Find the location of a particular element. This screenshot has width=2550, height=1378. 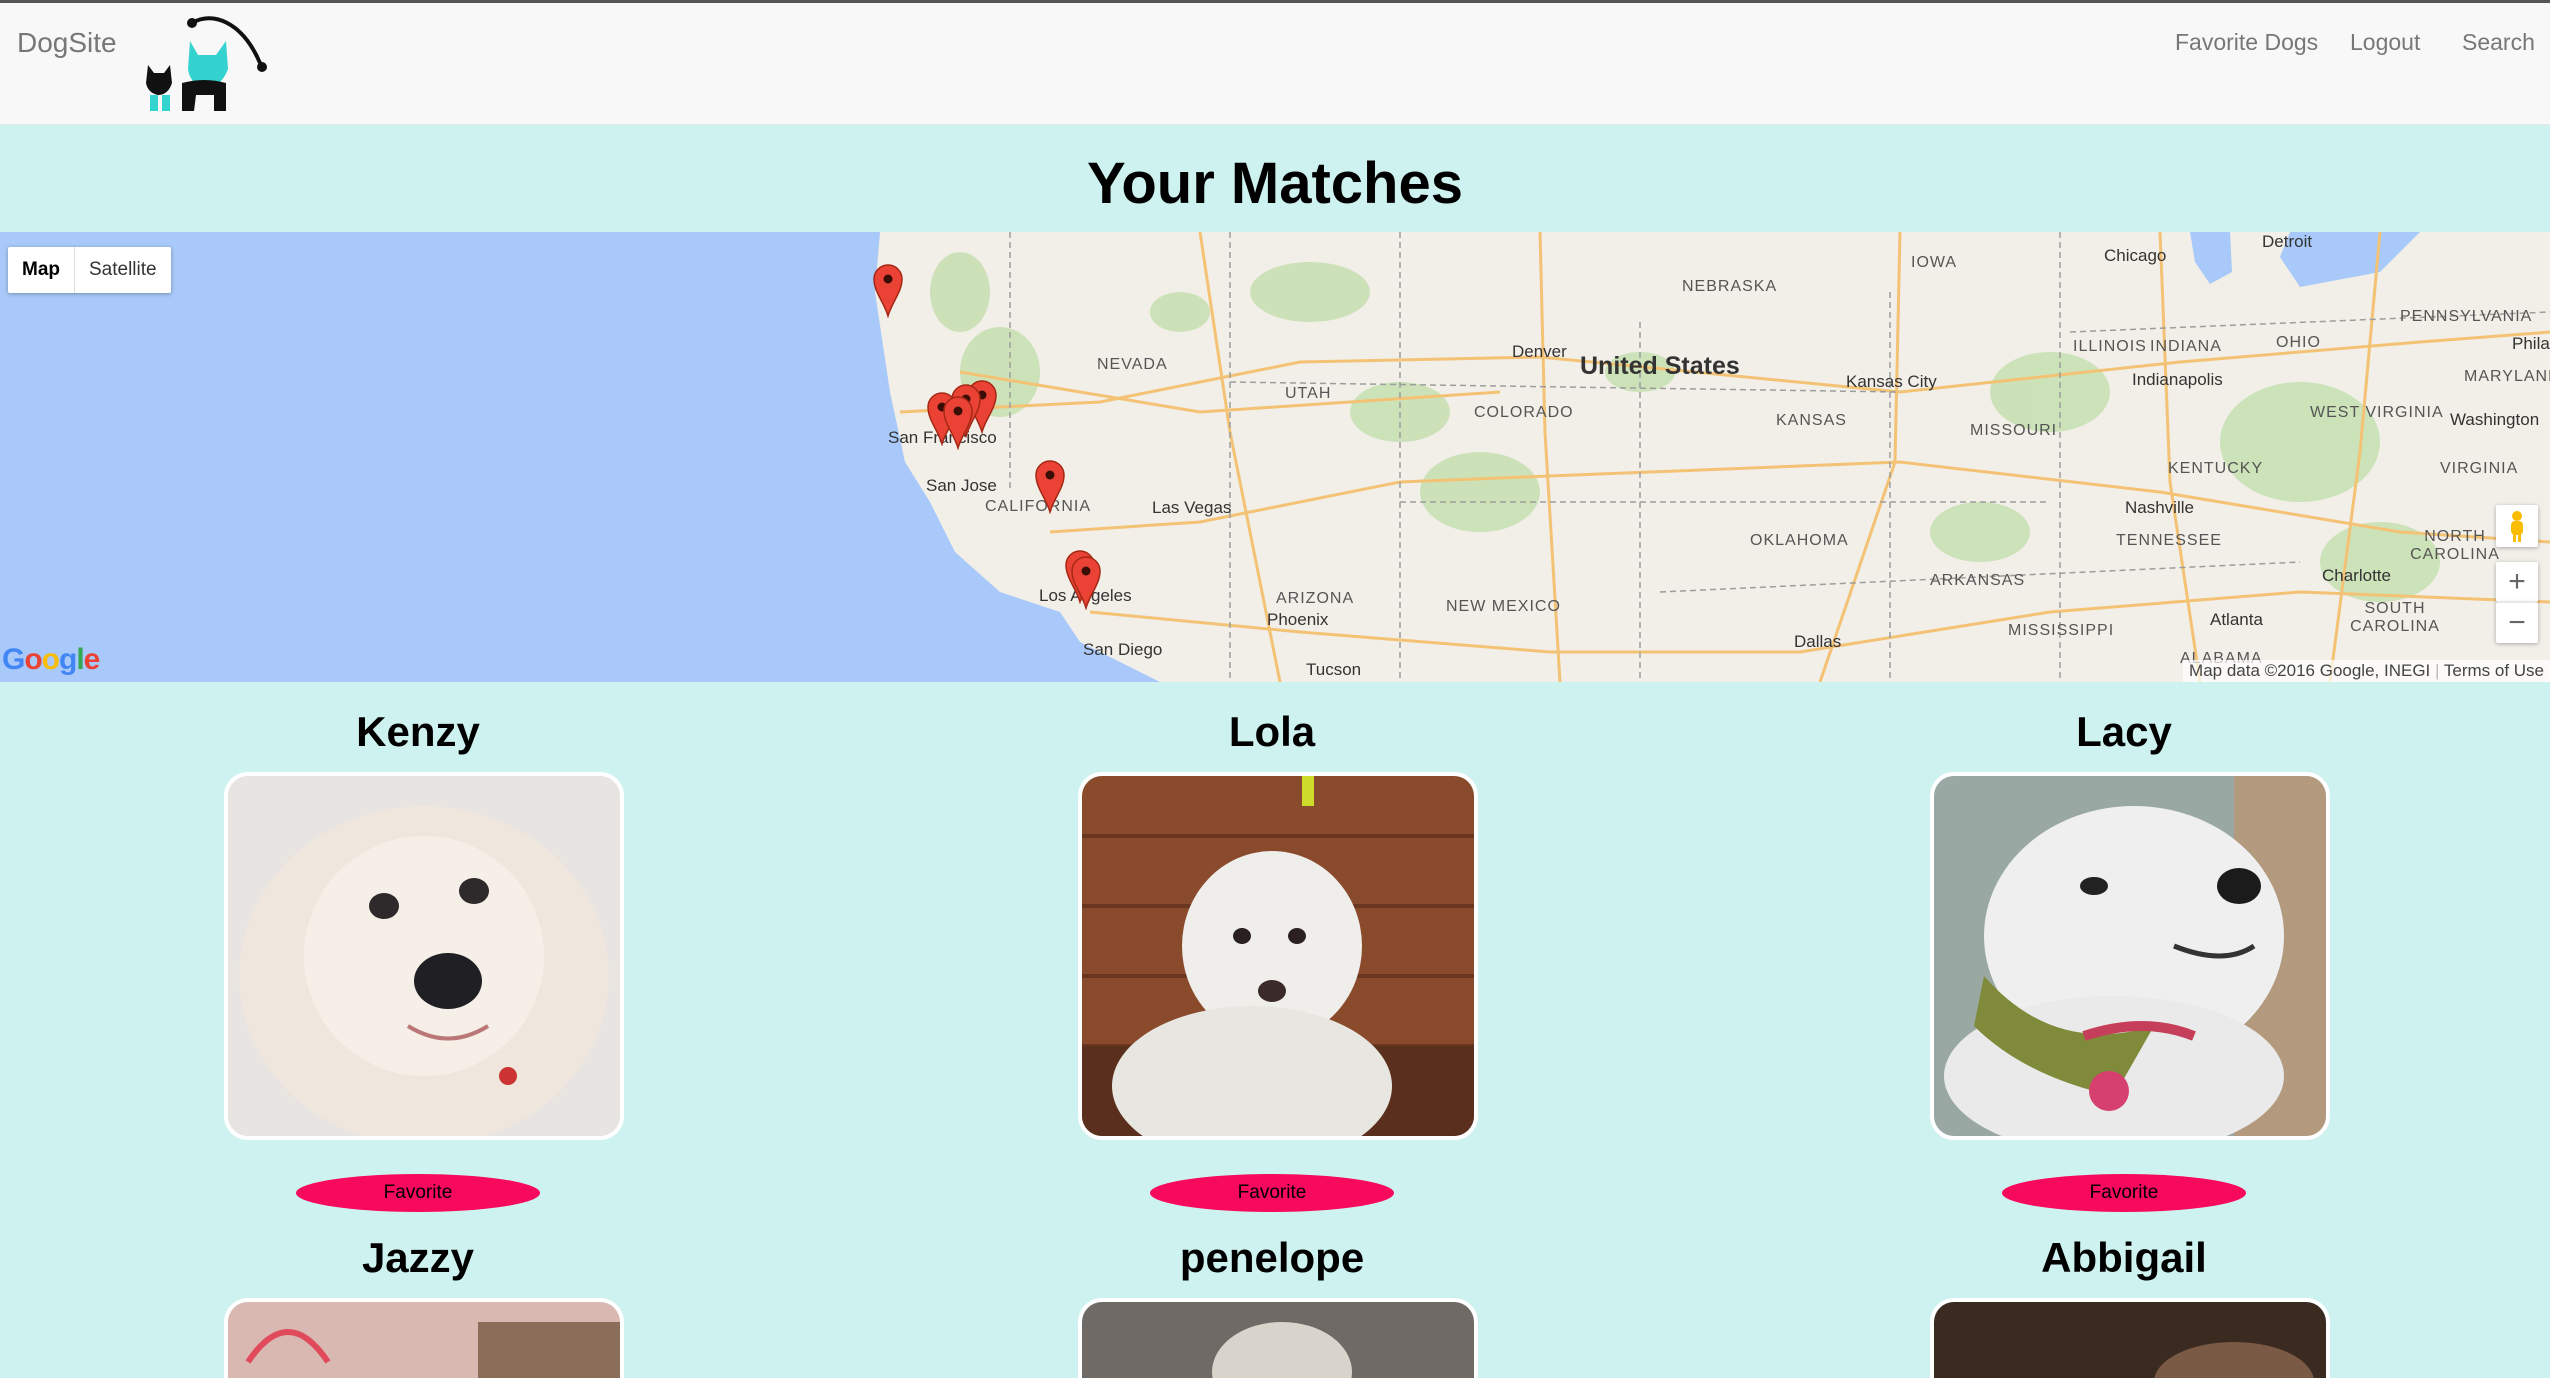

map-type-control: Map Satellite is located at coordinates (89, 270).